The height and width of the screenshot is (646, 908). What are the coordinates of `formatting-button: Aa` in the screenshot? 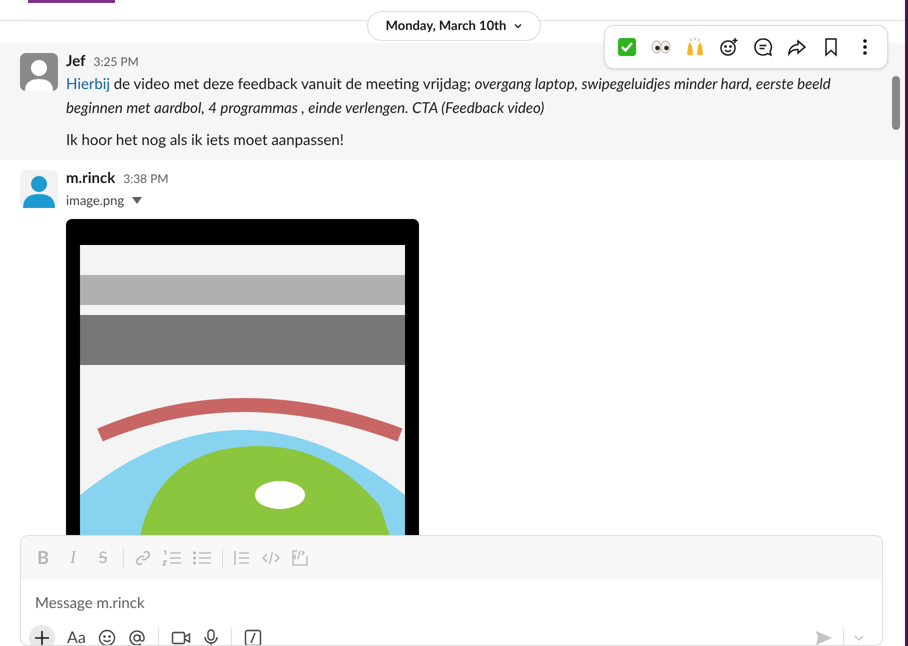 It's located at (76, 635).